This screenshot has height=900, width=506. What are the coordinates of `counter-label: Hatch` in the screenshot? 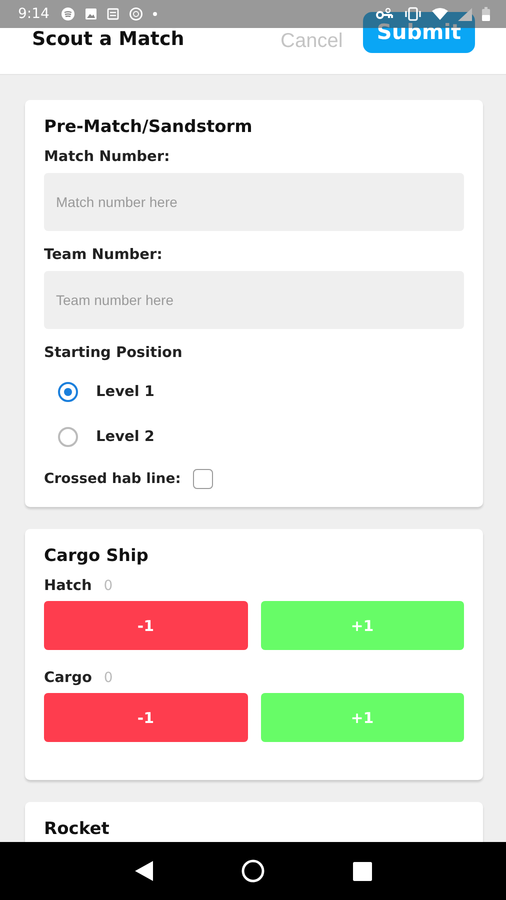 It's located at (68, 586).